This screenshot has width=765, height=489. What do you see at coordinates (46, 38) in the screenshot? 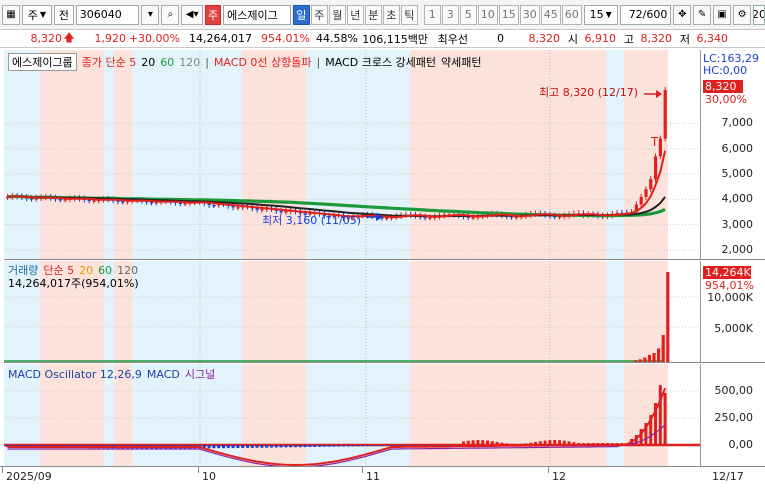
I see `current-price: 8,320` at bounding box center [46, 38].